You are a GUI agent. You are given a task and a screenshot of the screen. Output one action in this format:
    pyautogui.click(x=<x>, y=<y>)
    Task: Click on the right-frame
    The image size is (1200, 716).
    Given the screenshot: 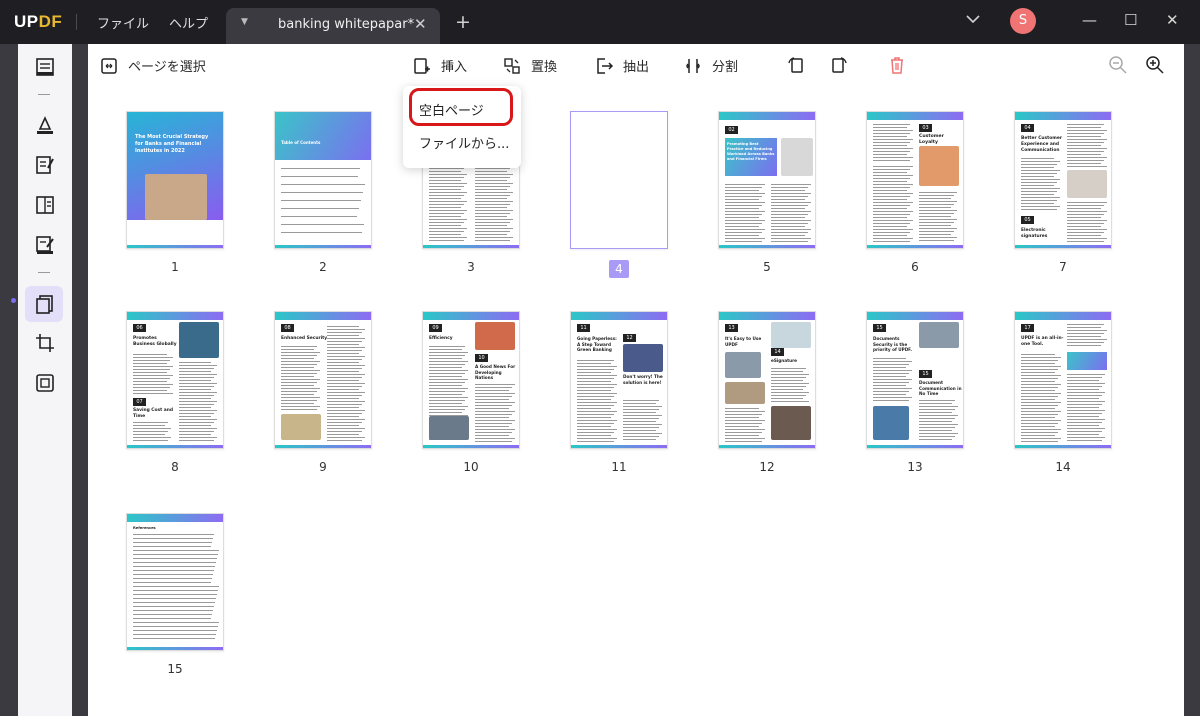 What is the action you would take?
    pyautogui.click(x=1192, y=380)
    